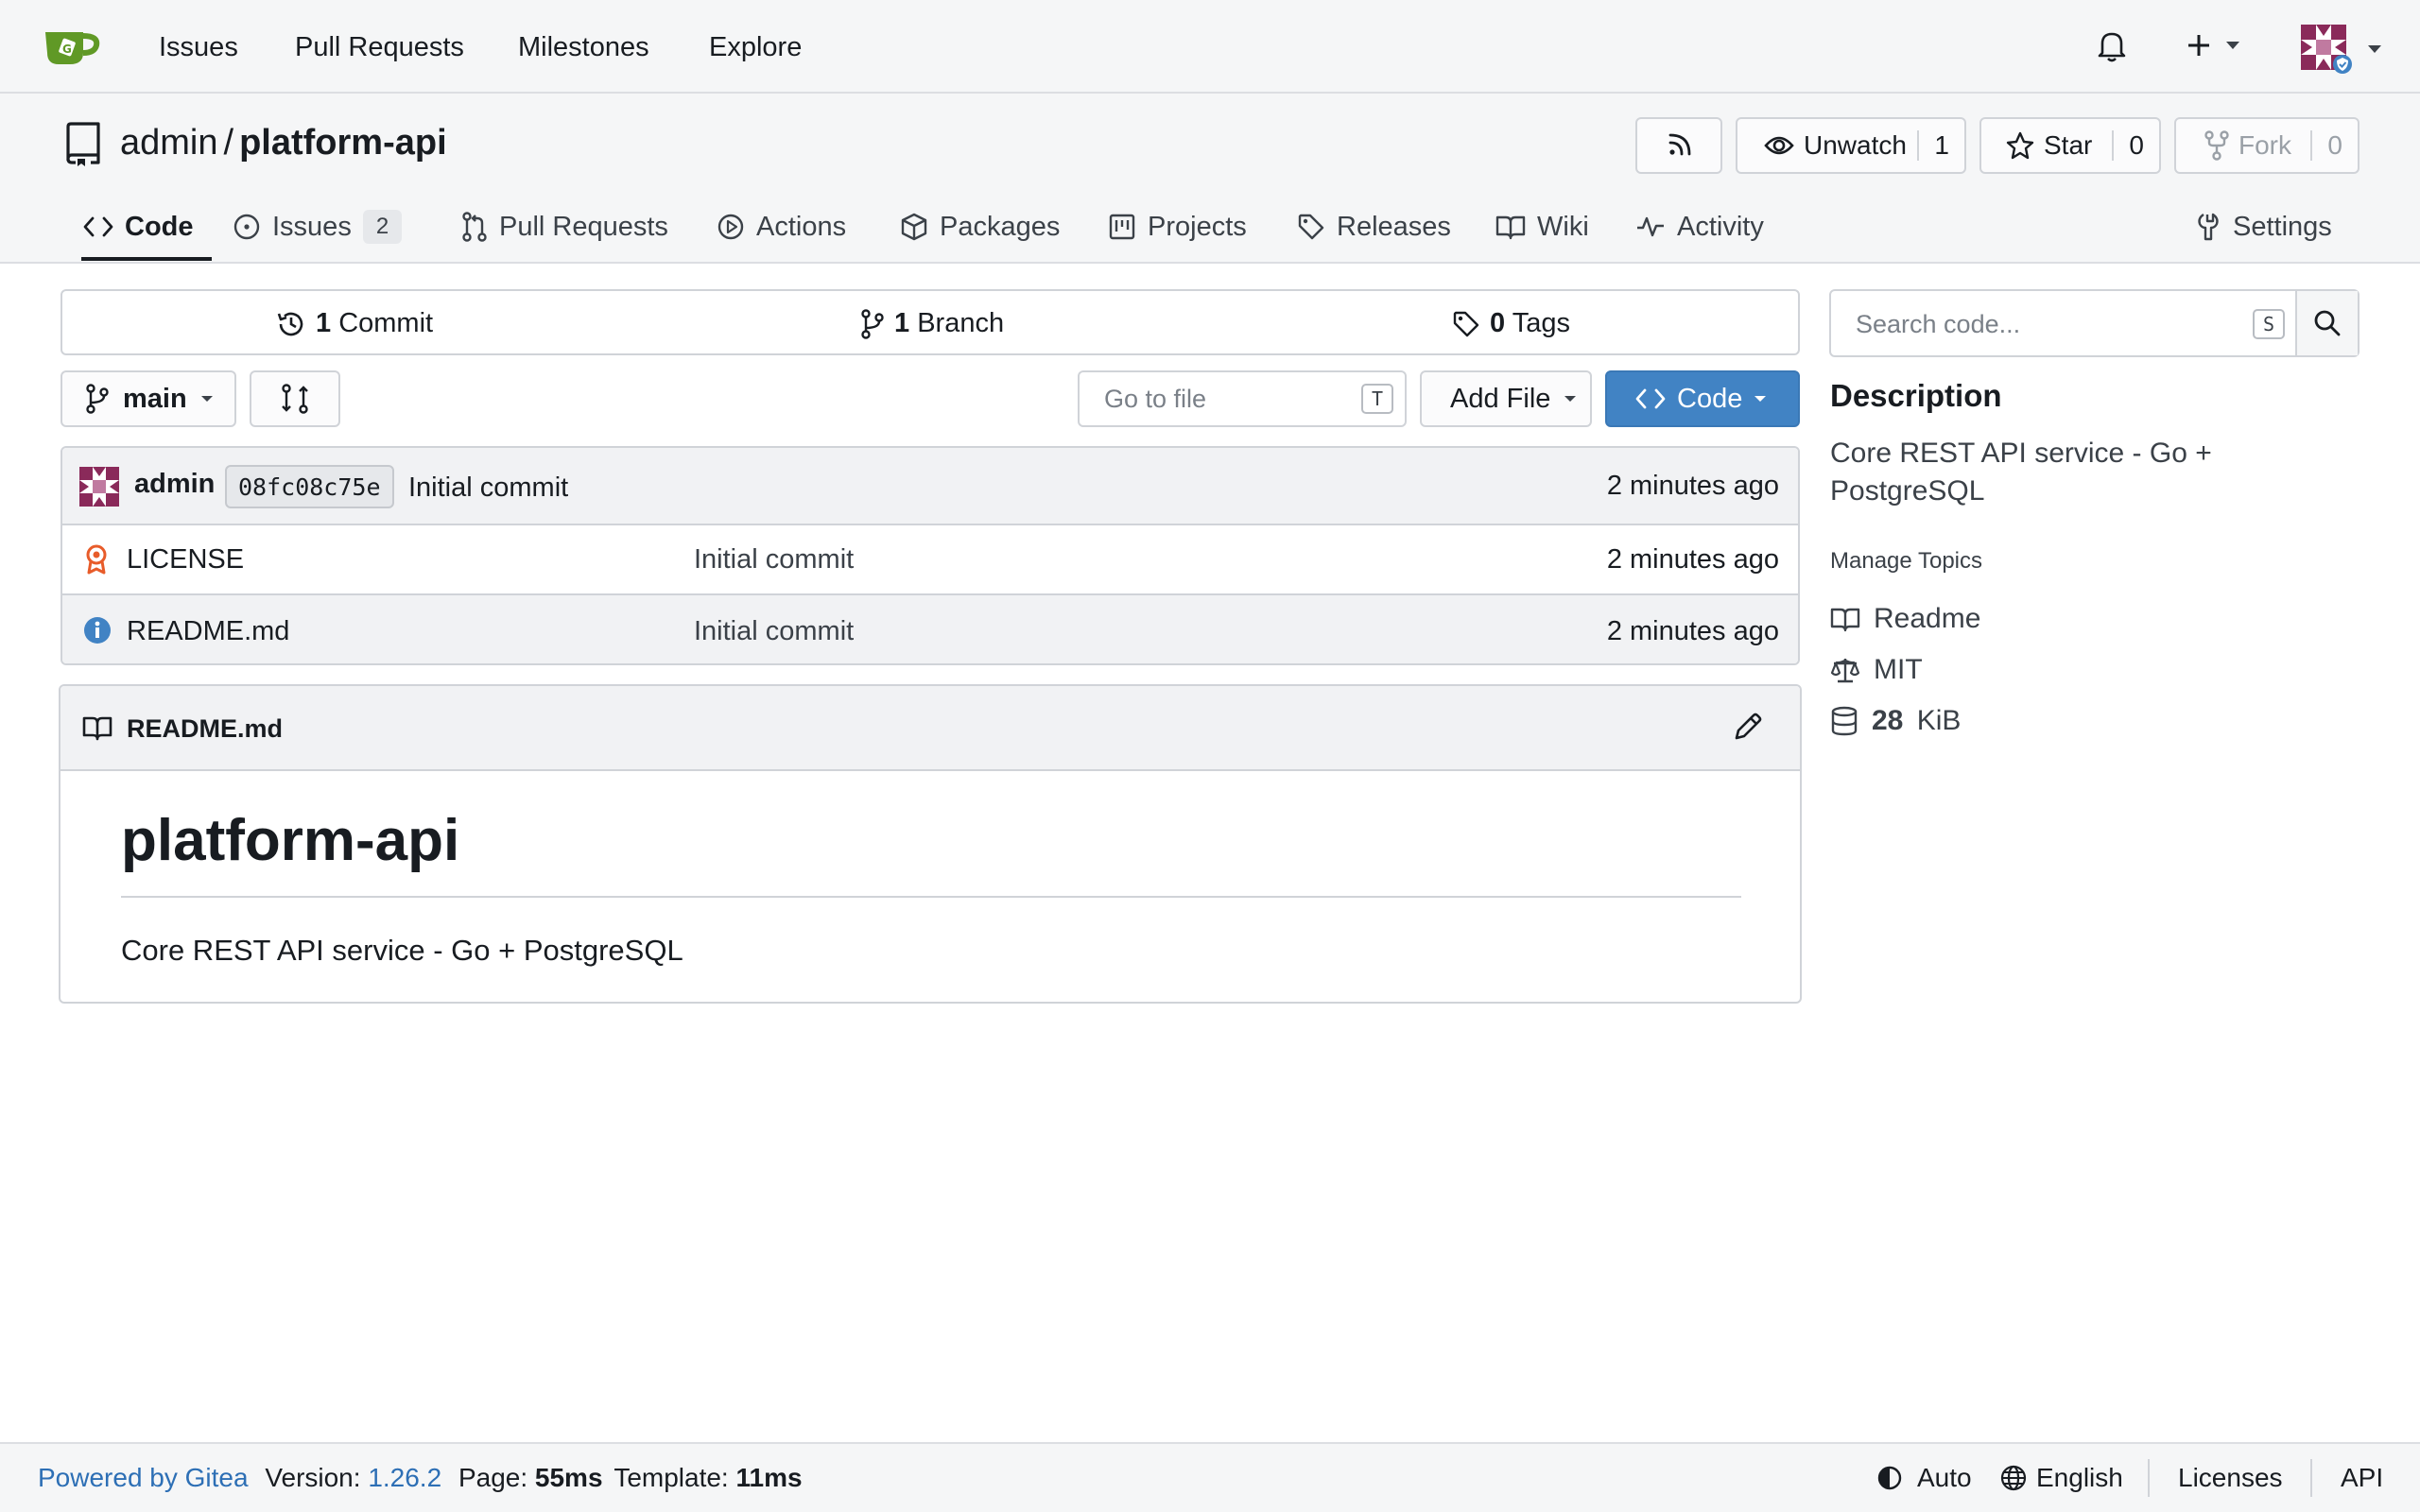 The height and width of the screenshot is (1512, 2420). Describe the element at coordinates (99, 487) in the screenshot. I see `commit-author-avatar` at that location.